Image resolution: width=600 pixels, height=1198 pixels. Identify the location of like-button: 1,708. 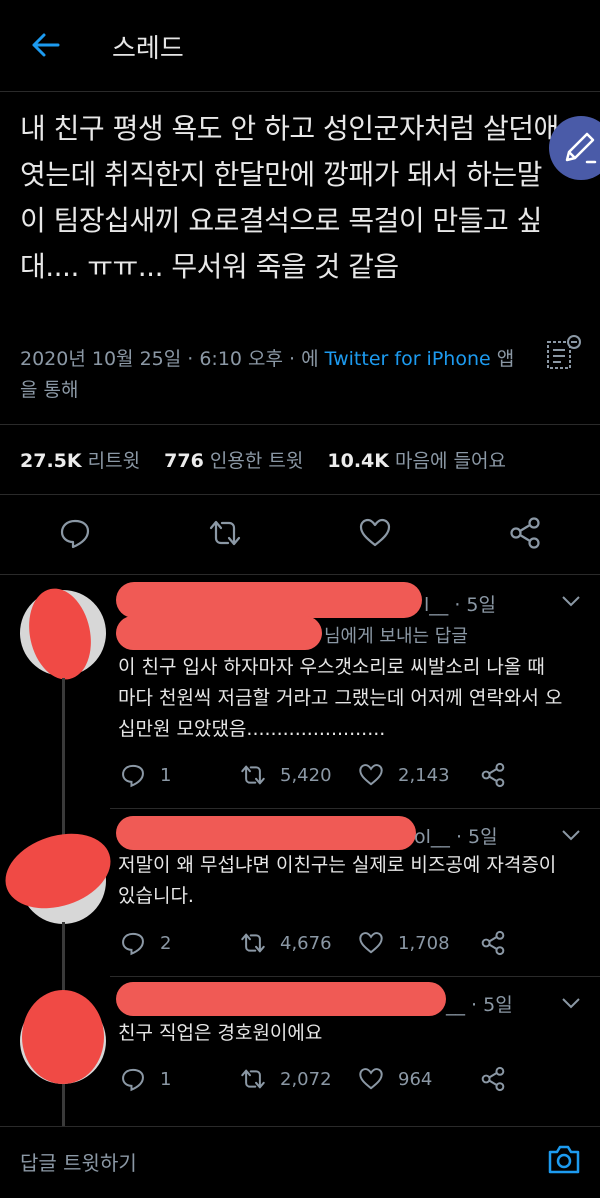
(404, 943).